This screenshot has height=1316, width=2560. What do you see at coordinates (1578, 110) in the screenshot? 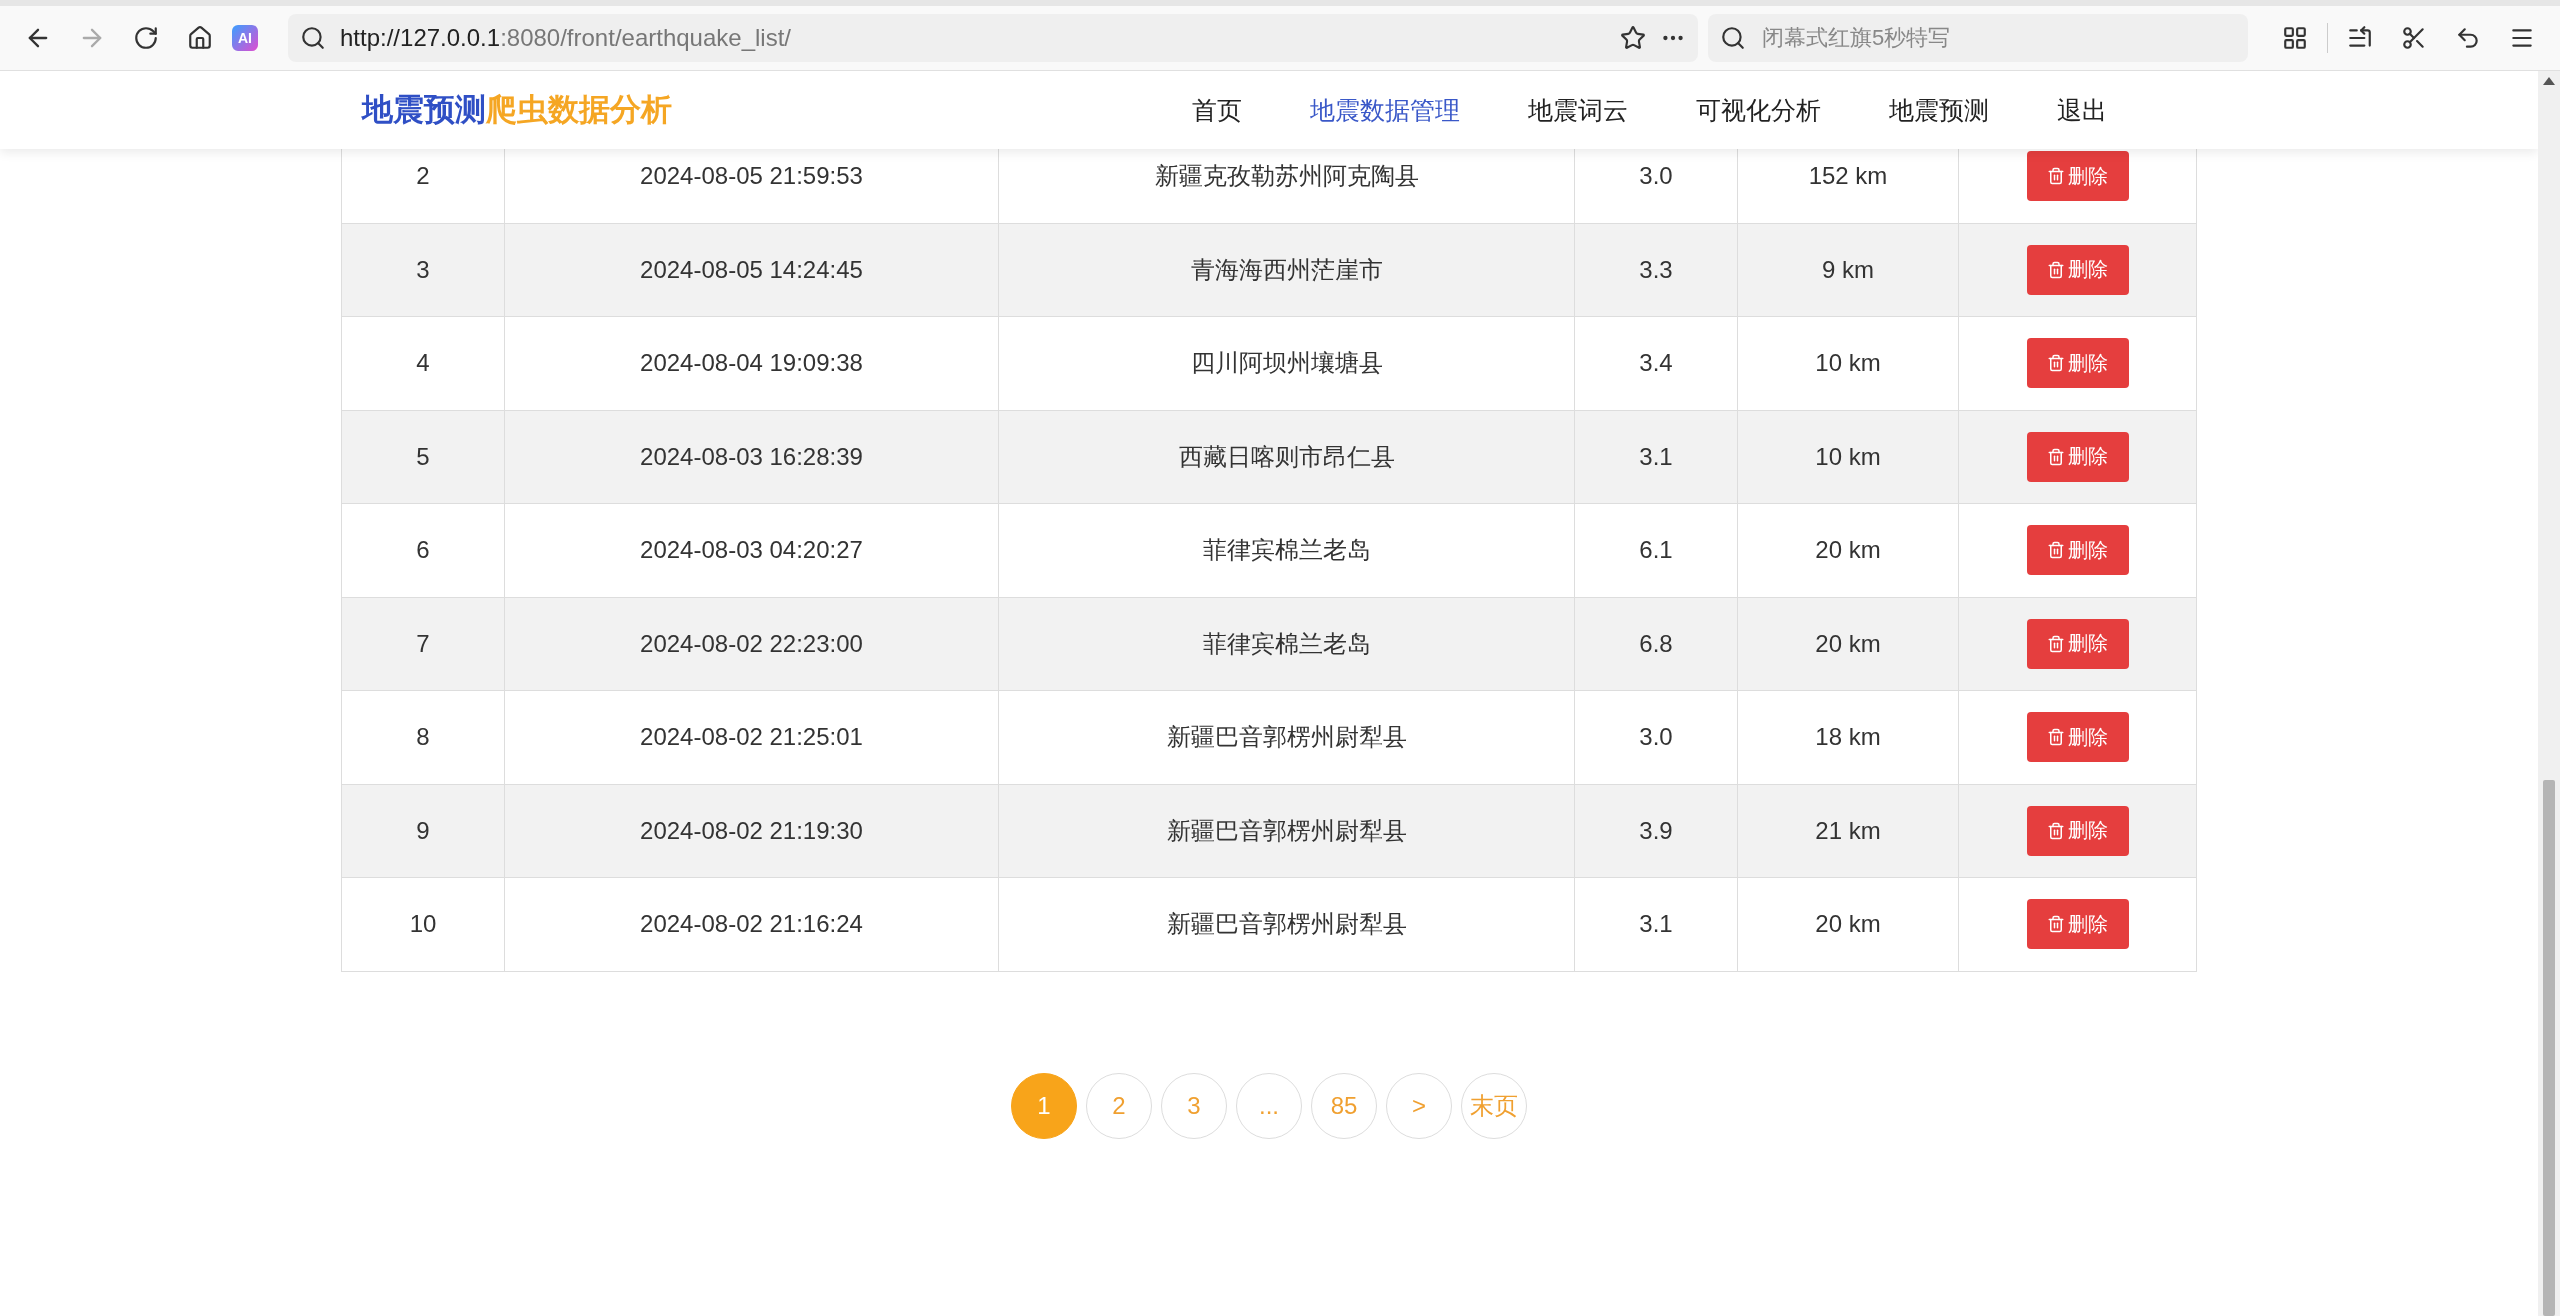
I see `nav-link: 地震词云` at bounding box center [1578, 110].